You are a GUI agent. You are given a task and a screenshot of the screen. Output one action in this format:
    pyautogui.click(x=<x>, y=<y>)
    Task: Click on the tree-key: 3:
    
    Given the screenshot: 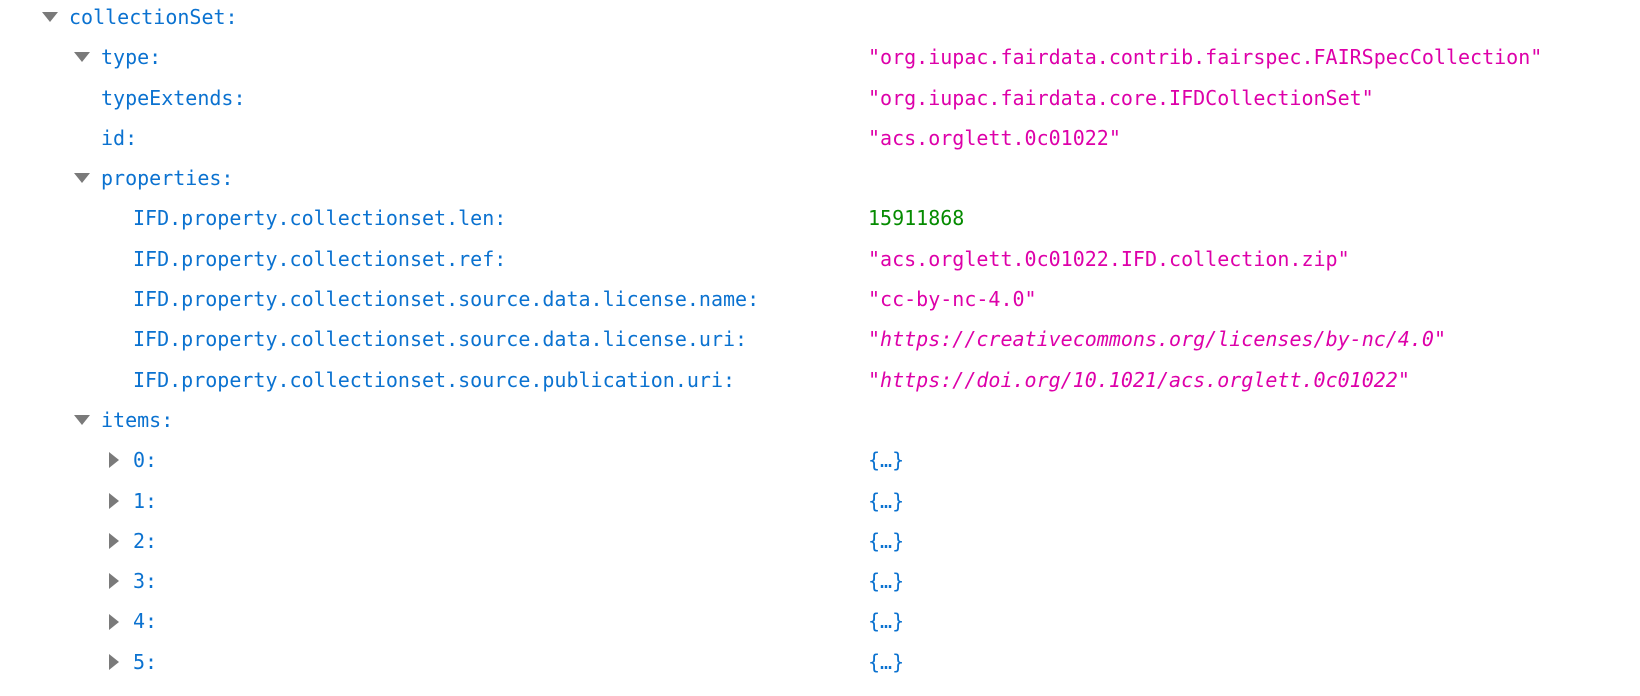 What is the action you would take?
    pyautogui.click(x=145, y=581)
    